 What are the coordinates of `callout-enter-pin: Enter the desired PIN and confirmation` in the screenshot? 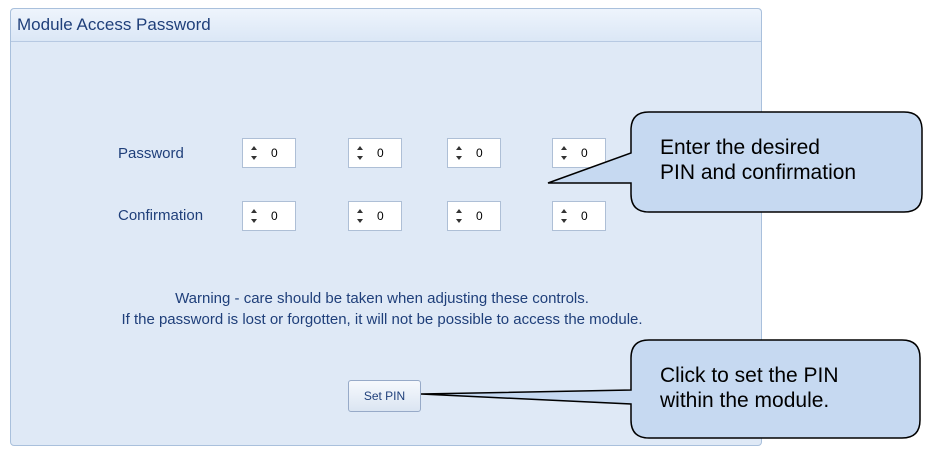 It's located at (758, 160).